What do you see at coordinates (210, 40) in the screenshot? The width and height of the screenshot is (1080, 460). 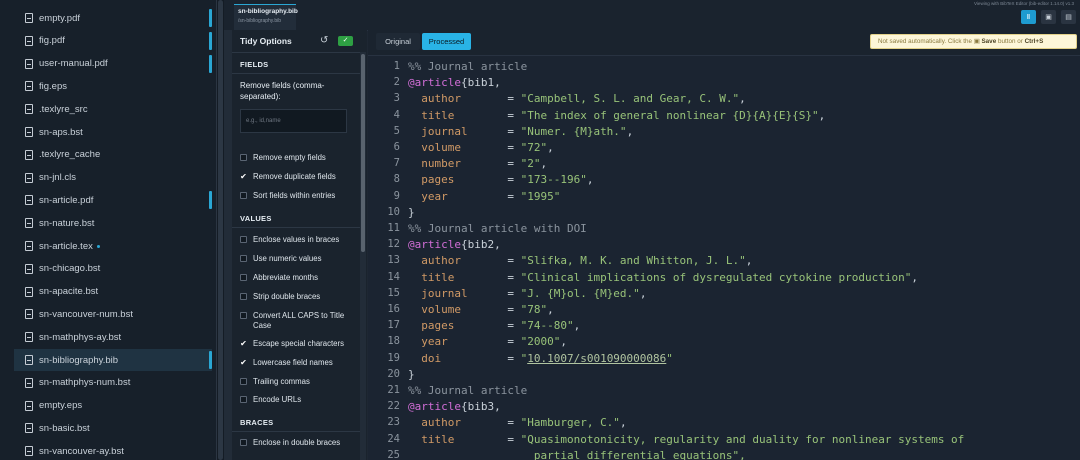 I see `open-indicator` at bounding box center [210, 40].